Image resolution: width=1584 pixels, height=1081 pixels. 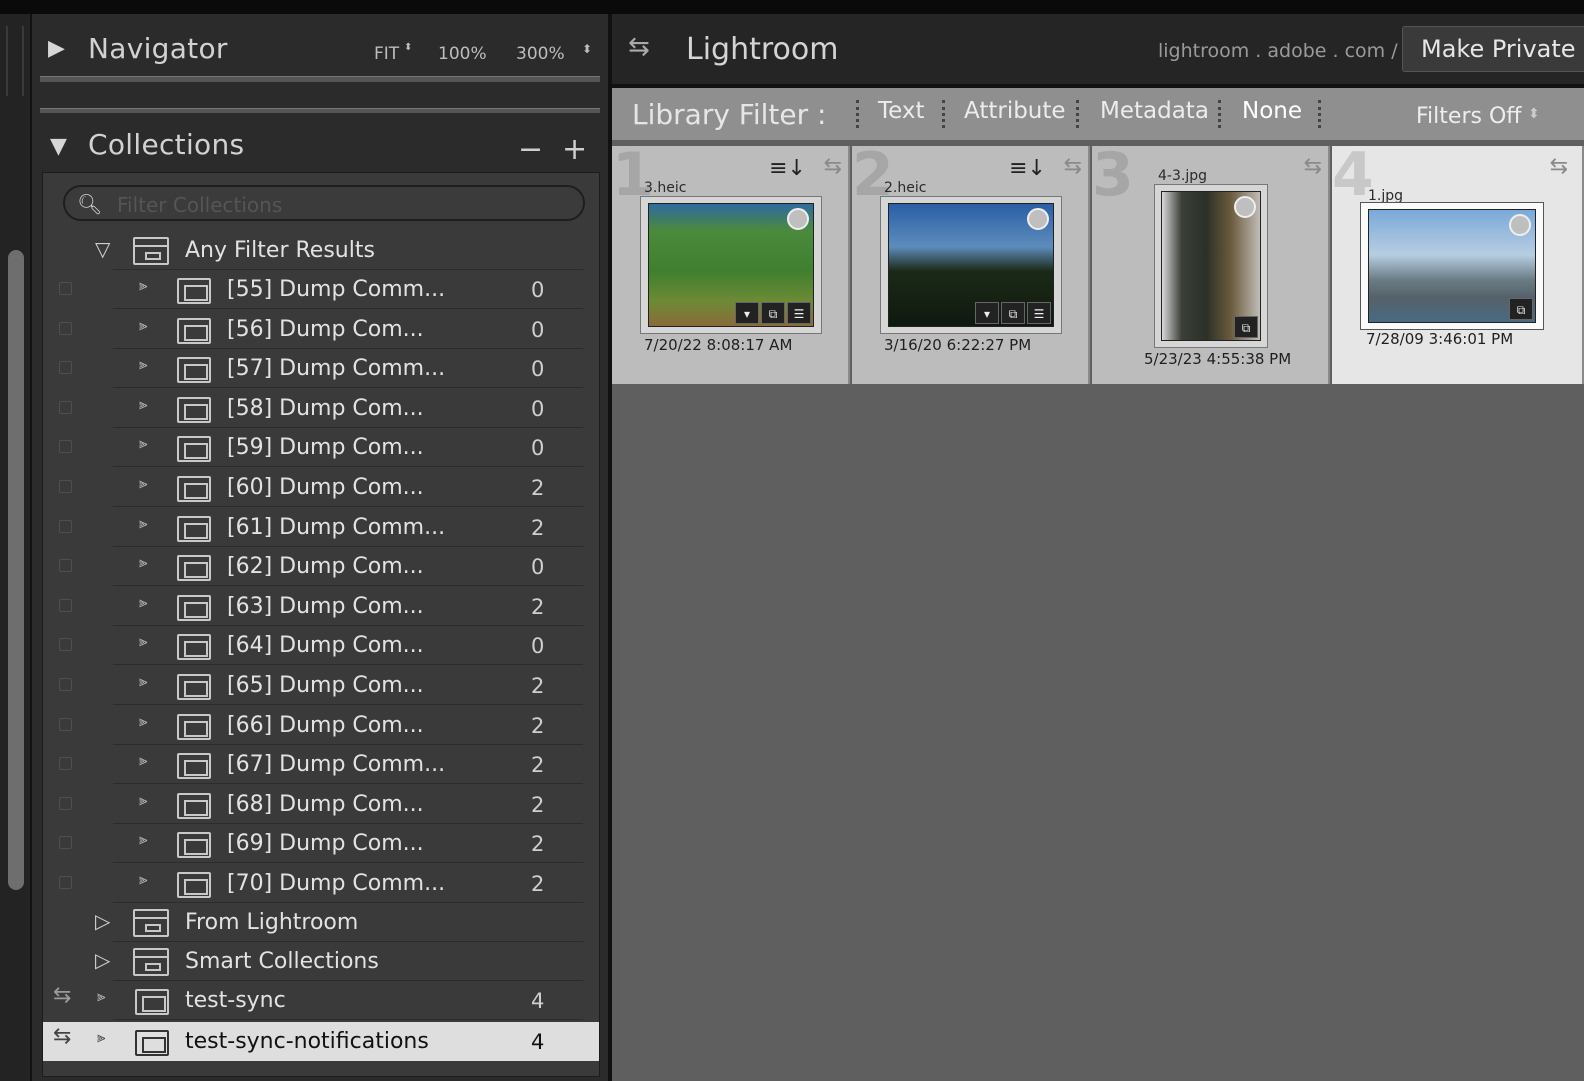 What do you see at coordinates (639, 47) in the screenshot?
I see `sync-status-icon: ⇆` at bounding box center [639, 47].